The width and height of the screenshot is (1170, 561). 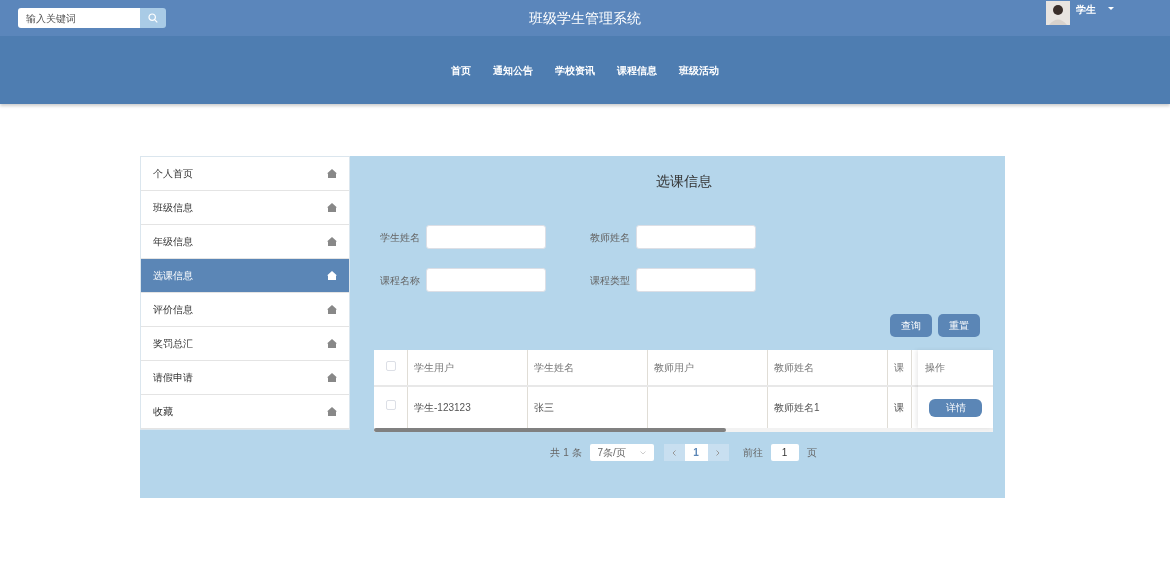 What do you see at coordinates (784, 452) in the screenshot?
I see `goto-page-field: 1` at bounding box center [784, 452].